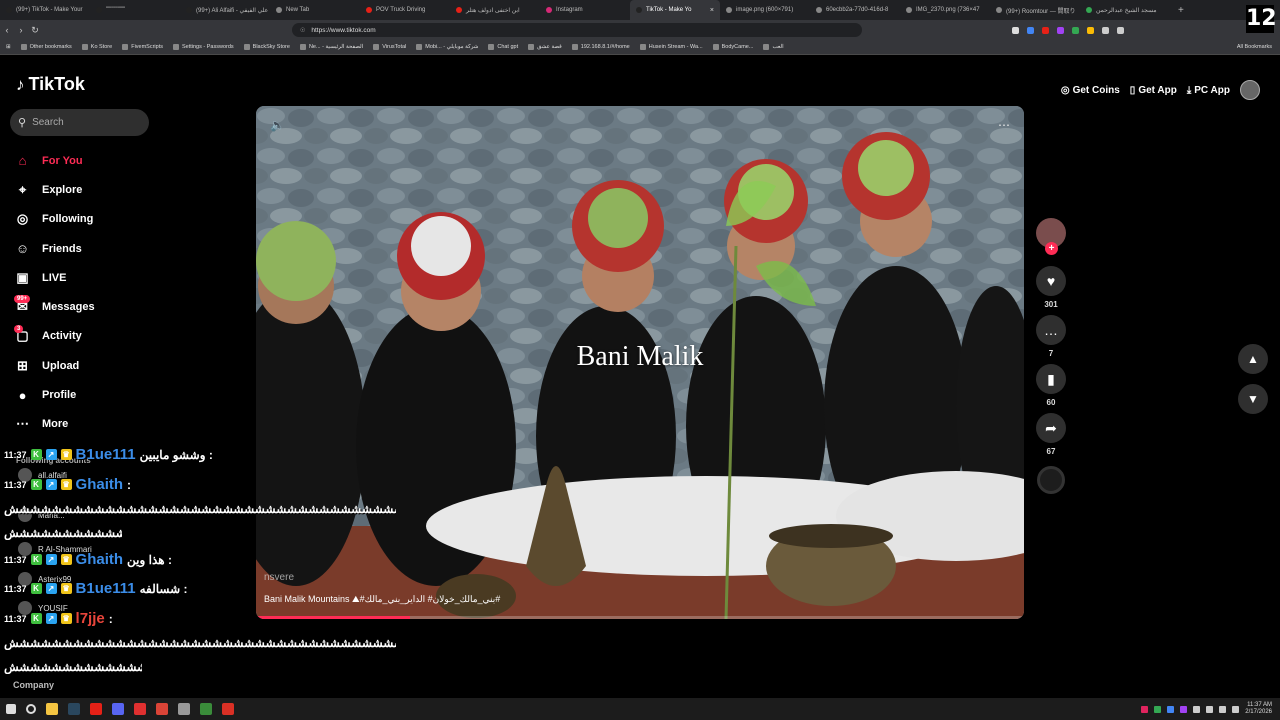 Image resolution: width=1280 pixels, height=720 pixels. What do you see at coordinates (765, 10) in the screenshot?
I see `browser-tab: image.png (600×791)` at bounding box center [765, 10].